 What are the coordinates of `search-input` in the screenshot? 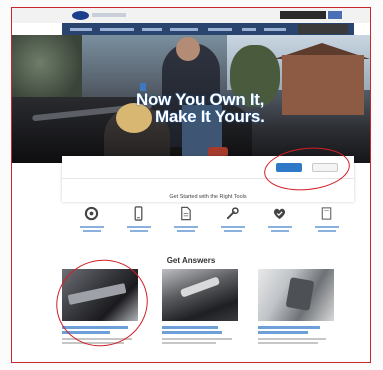 It's located at (303, 15).